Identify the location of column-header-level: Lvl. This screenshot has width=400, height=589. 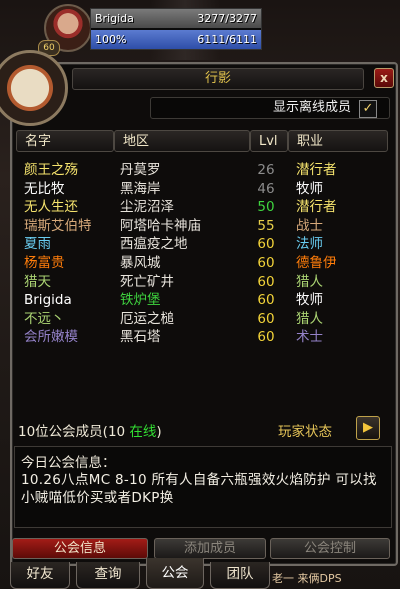
(269, 141).